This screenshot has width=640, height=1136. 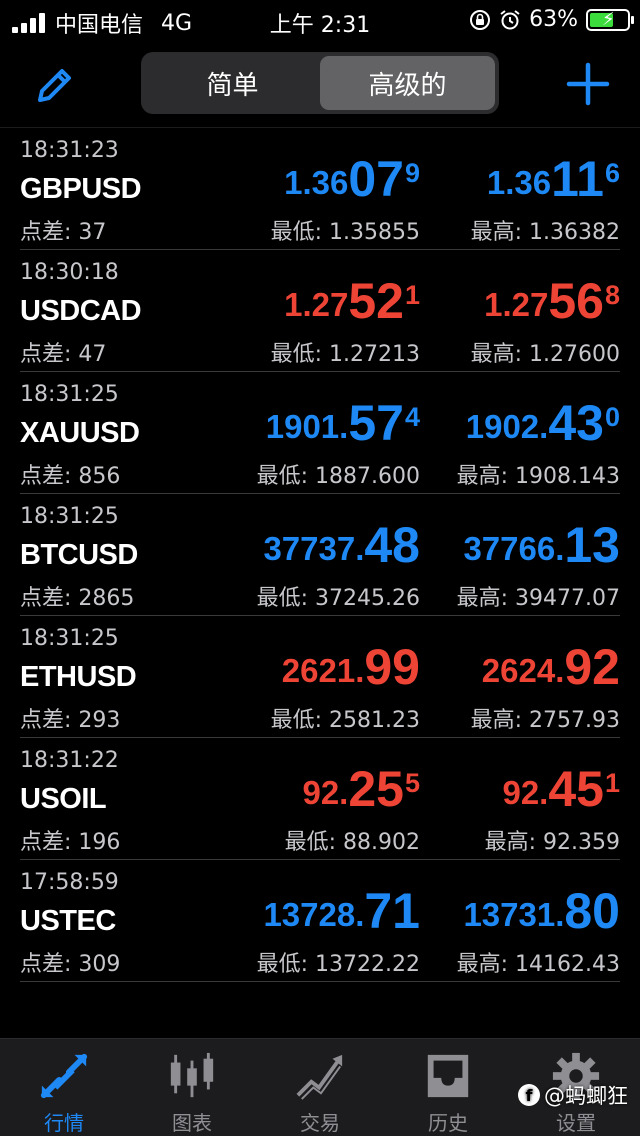 I want to click on spread-value: 点差: 196, so click(x=70, y=842).